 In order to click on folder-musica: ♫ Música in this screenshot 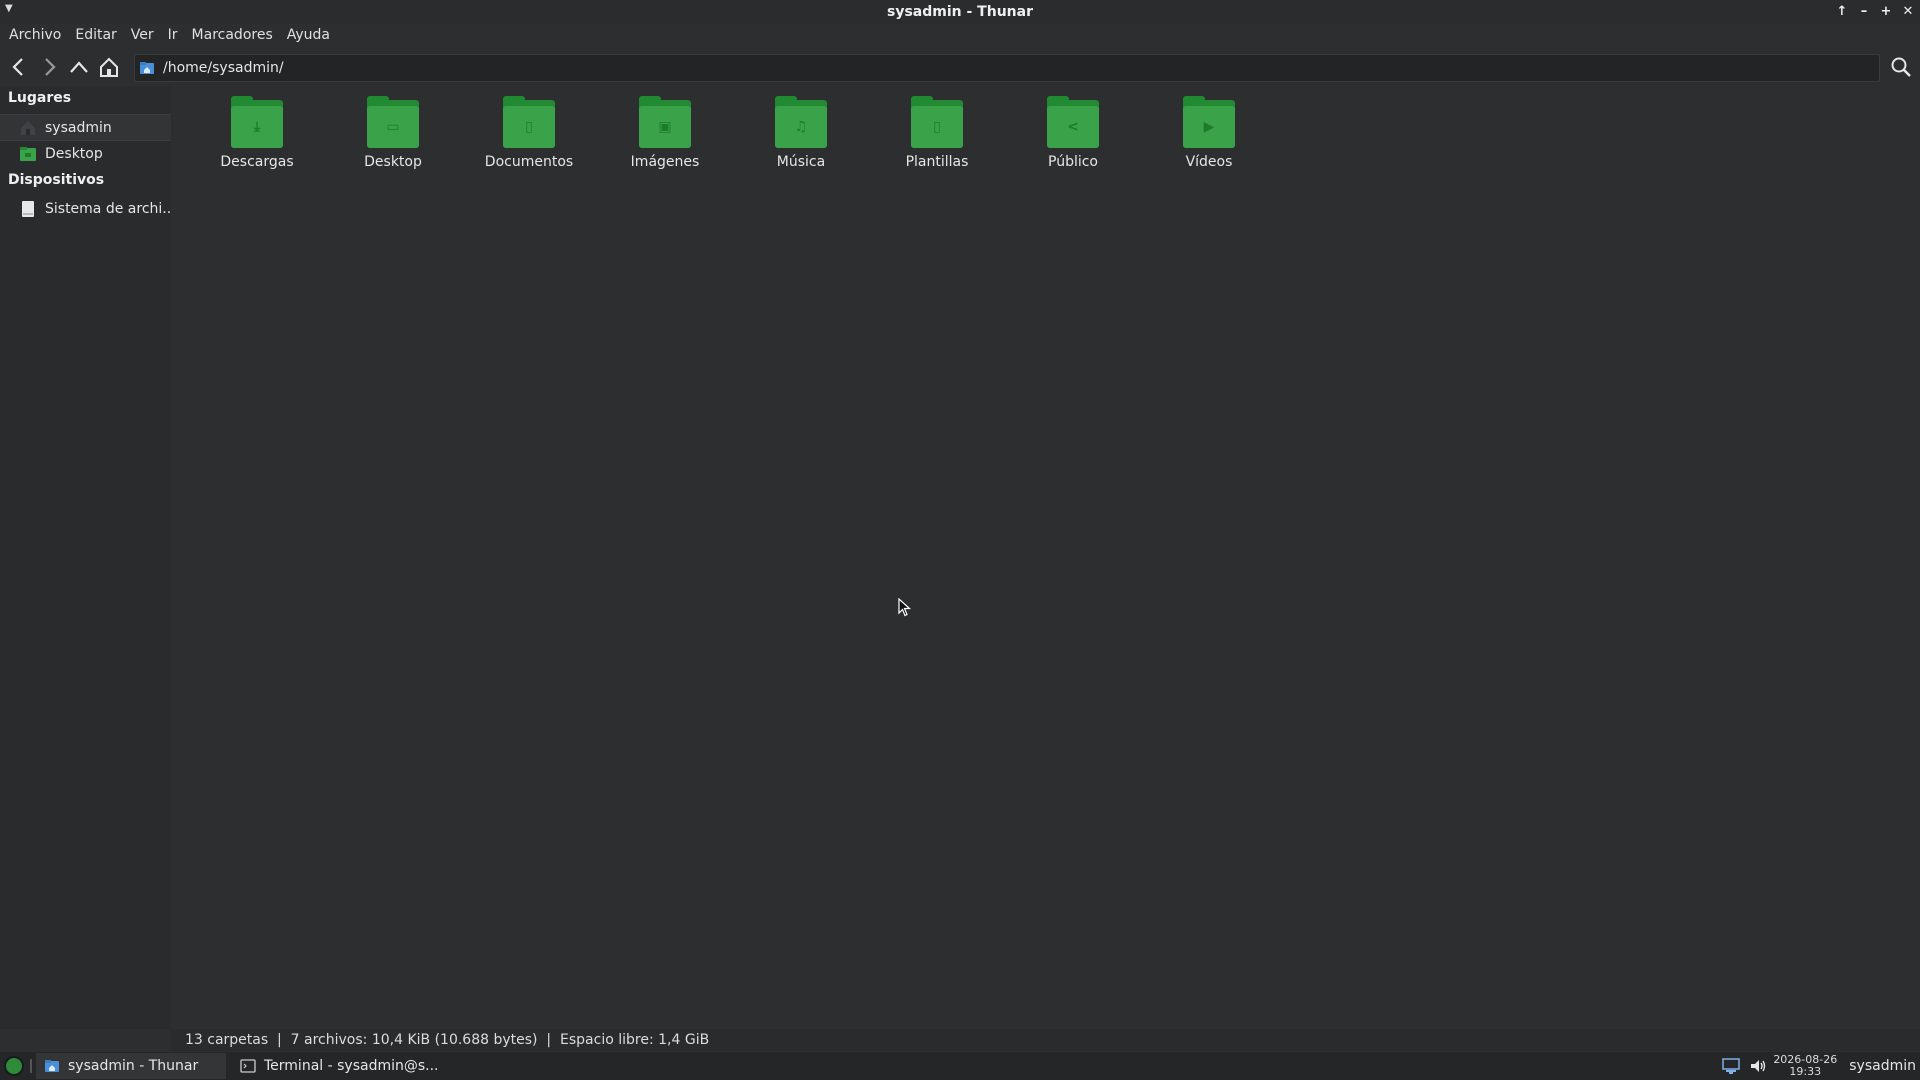, I will do `click(801, 133)`.